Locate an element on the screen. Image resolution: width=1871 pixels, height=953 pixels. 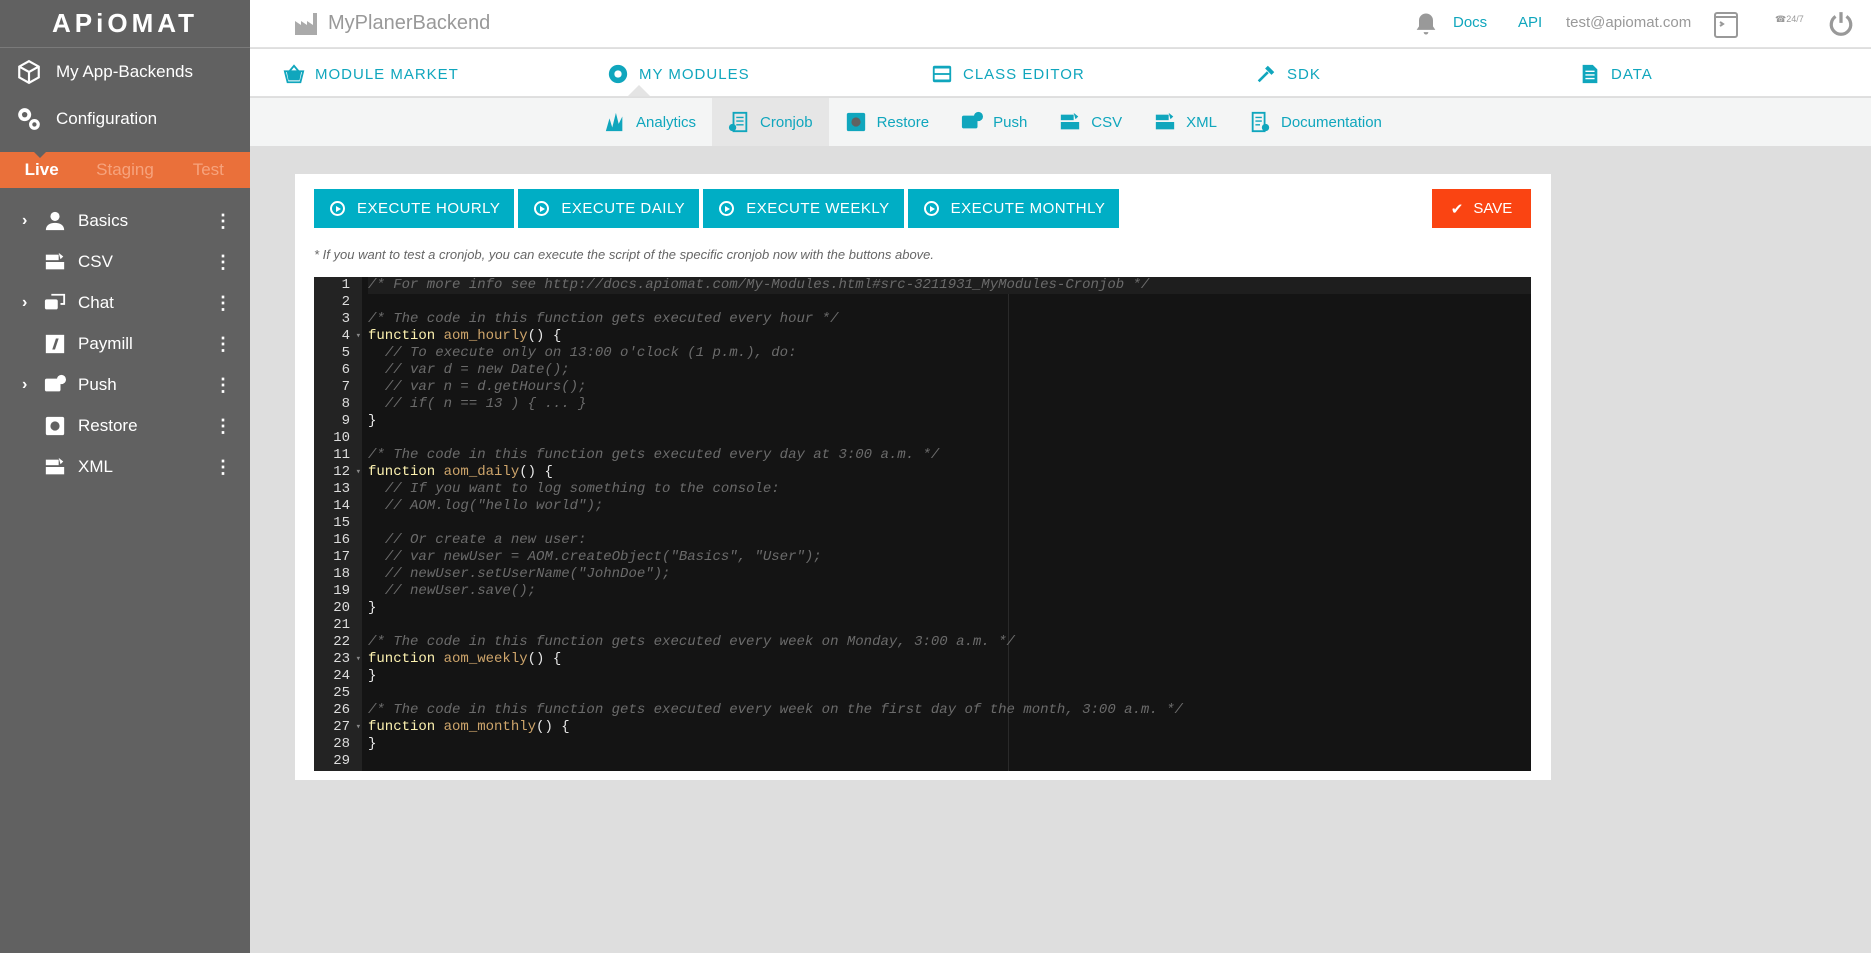
subtab-label: Analytics is located at coordinates (666, 122).